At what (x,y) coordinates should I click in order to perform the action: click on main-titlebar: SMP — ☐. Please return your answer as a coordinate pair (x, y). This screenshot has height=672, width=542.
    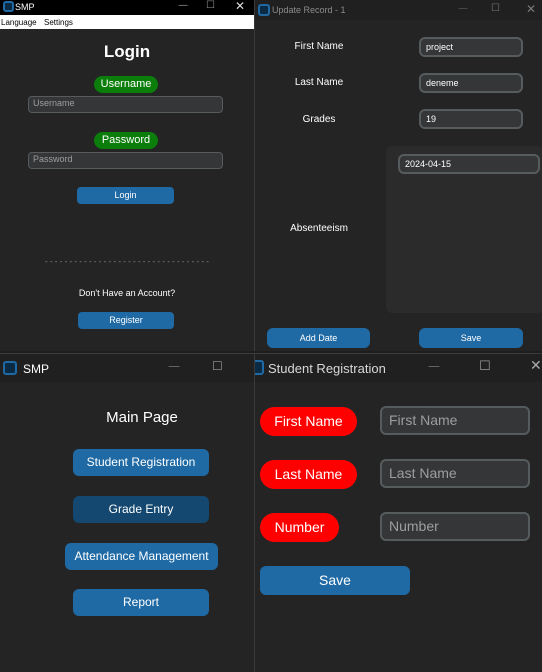
    Looking at the image, I should click on (127, 368).